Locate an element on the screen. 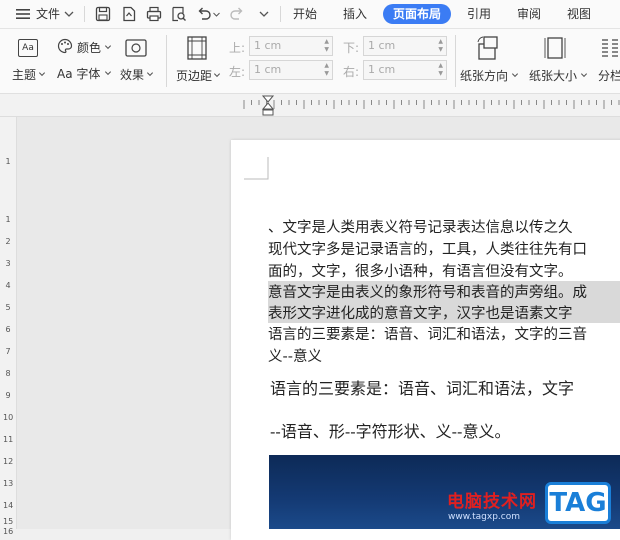 The width and height of the screenshot is (620, 540). document-line: 义--意义 is located at coordinates (295, 355).